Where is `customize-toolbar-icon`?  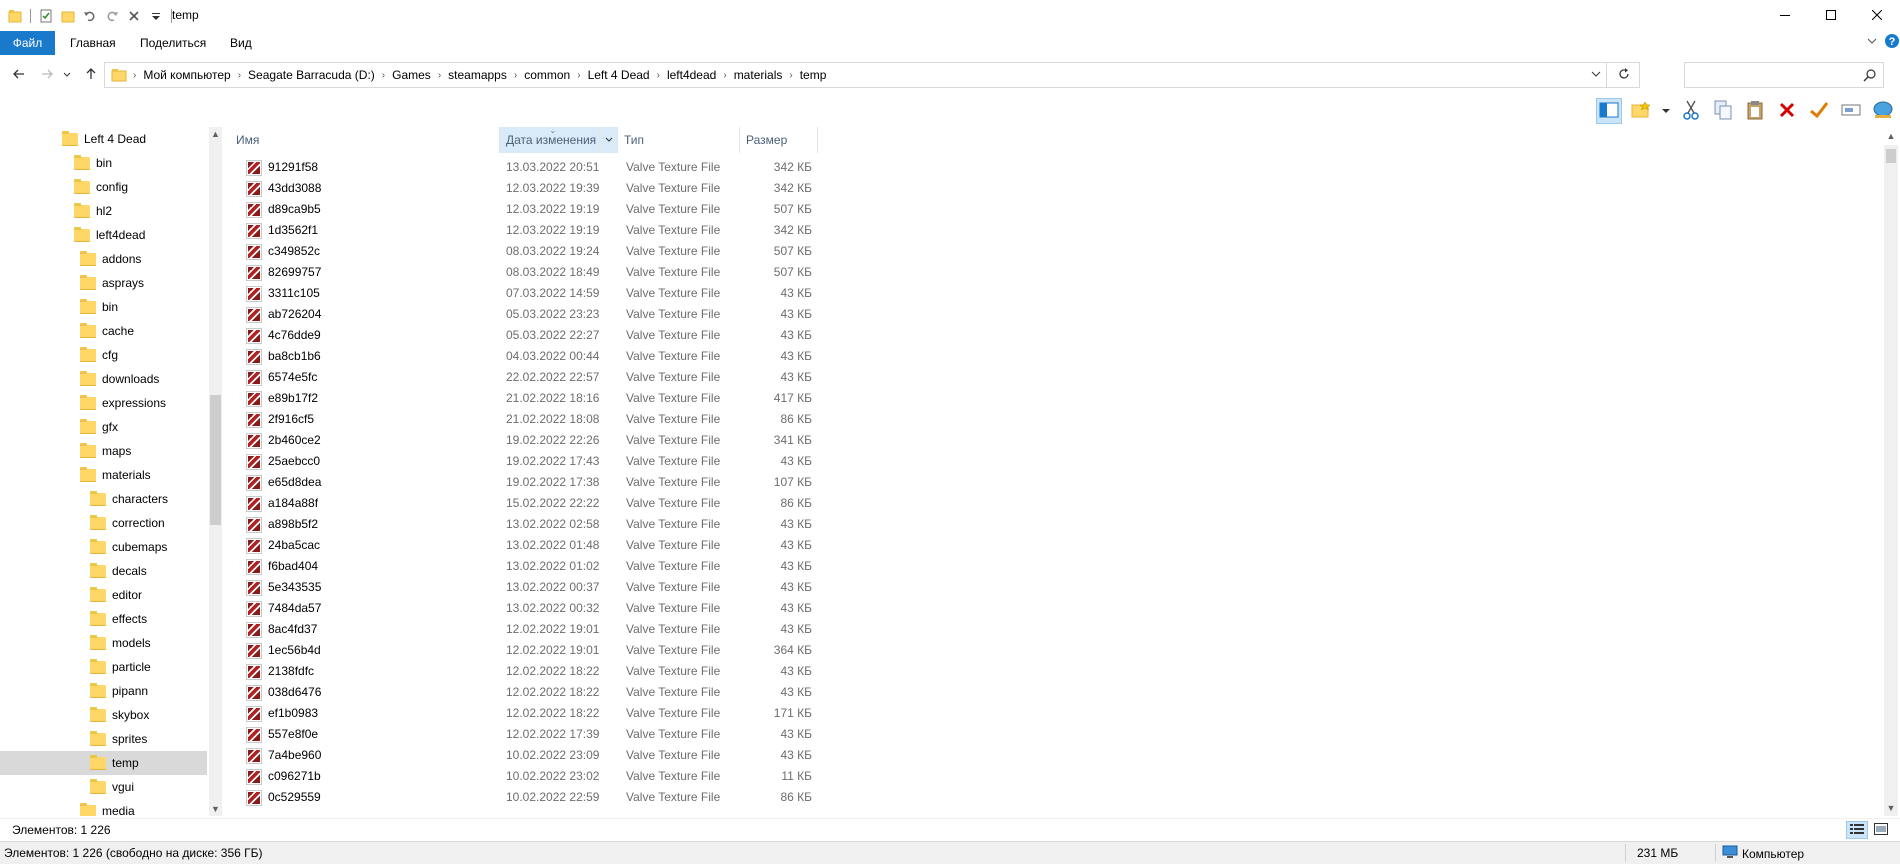 customize-toolbar-icon is located at coordinates (156, 16).